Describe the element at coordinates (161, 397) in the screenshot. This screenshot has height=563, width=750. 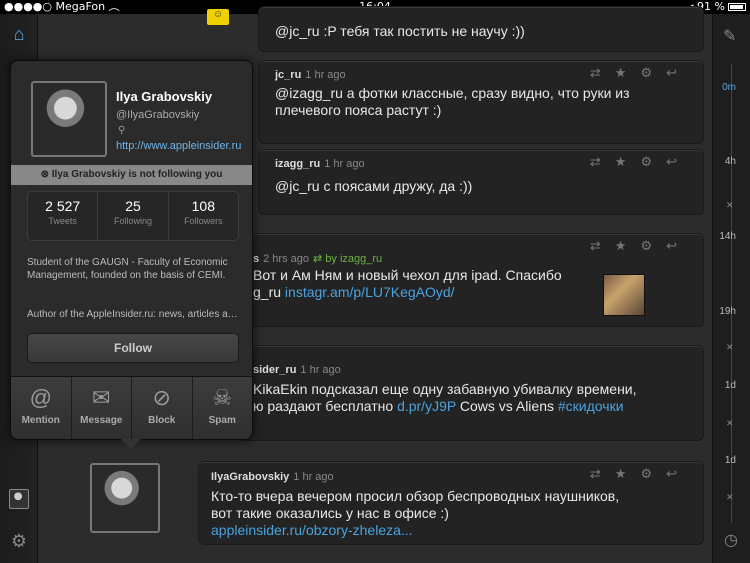
I see `block-icon: ⊘` at that location.